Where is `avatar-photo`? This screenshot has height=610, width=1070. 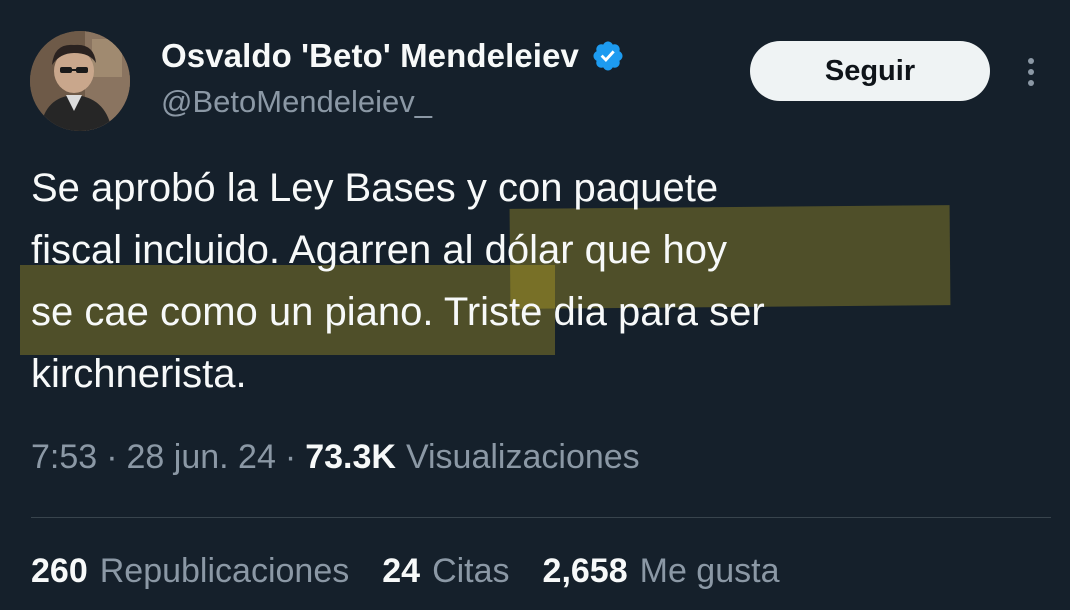
avatar-photo is located at coordinates (80, 81).